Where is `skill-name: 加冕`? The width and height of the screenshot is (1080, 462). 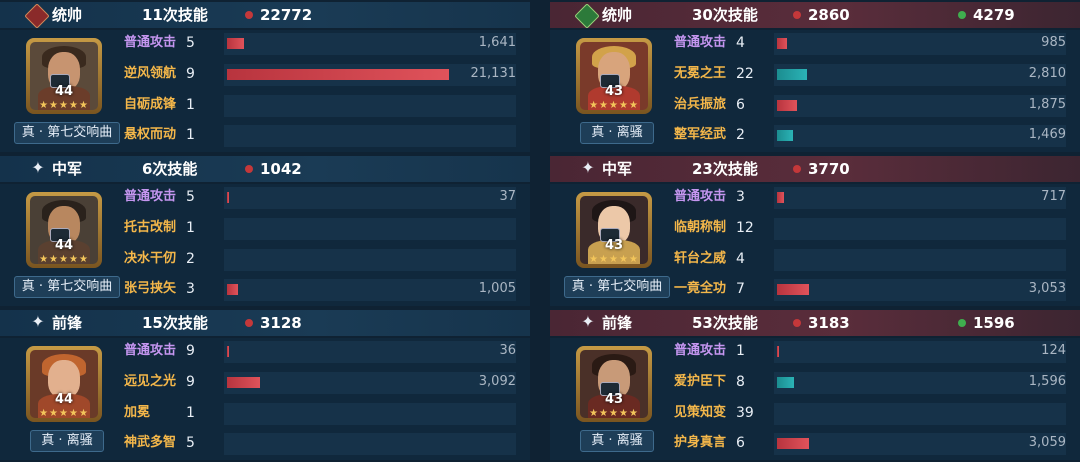
skill-name: 加冕 is located at coordinates (137, 412).